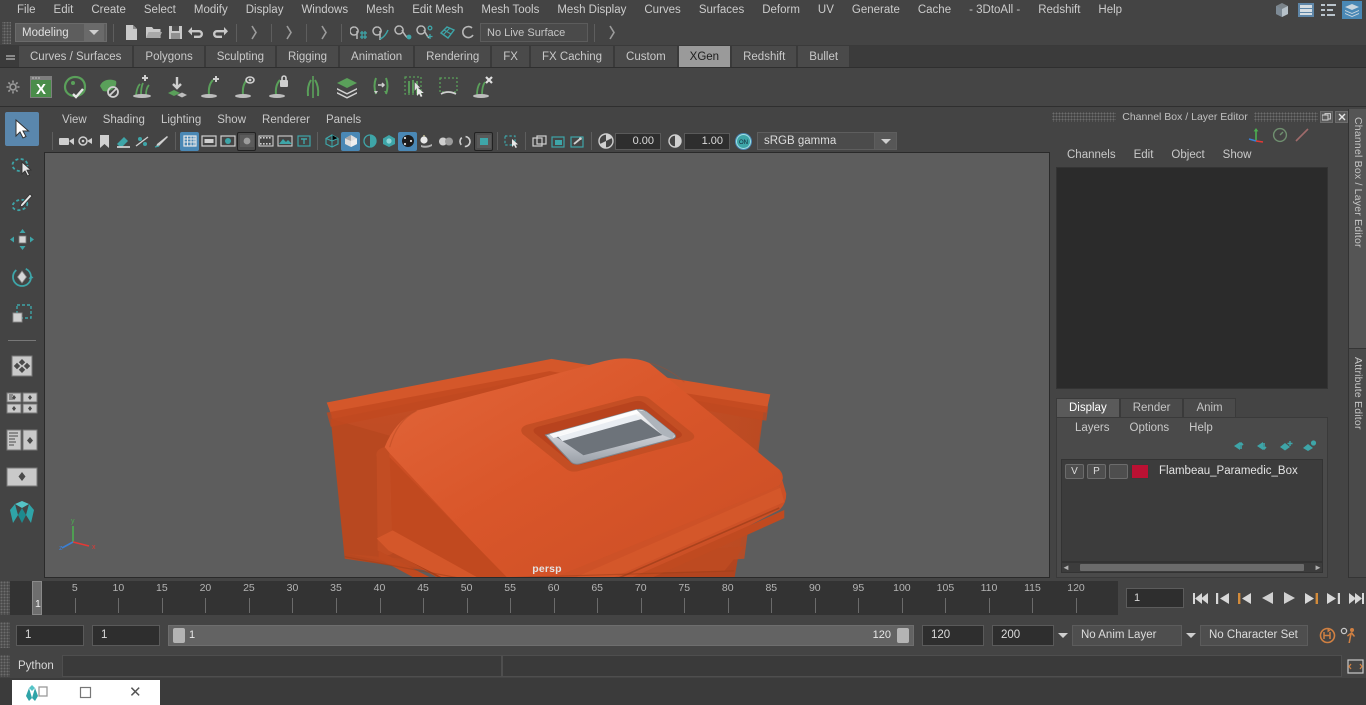 This screenshot has width=1366, height=705. What do you see at coordinates (612, 33) in the screenshot?
I see `select-by-render-icon` at bounding box center [612, 33].